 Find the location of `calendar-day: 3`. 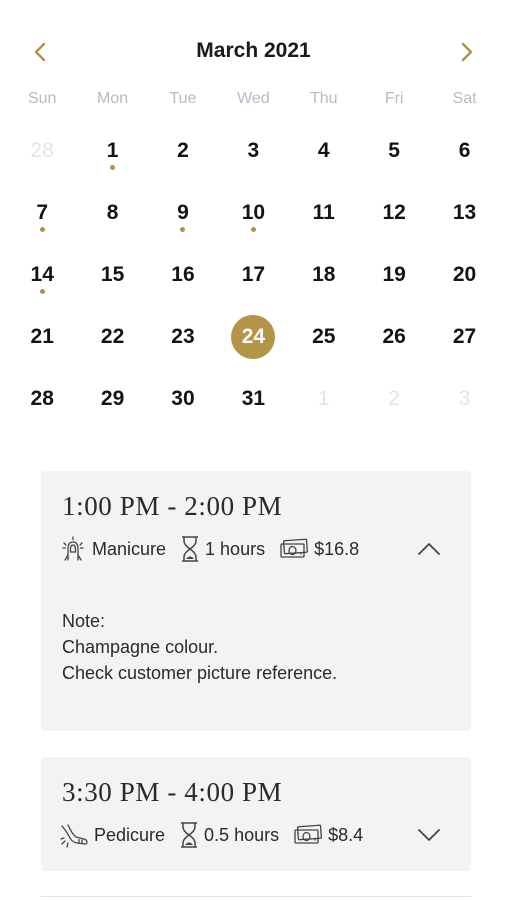

calendar-day: 3 is located at coordinates (253, 151).